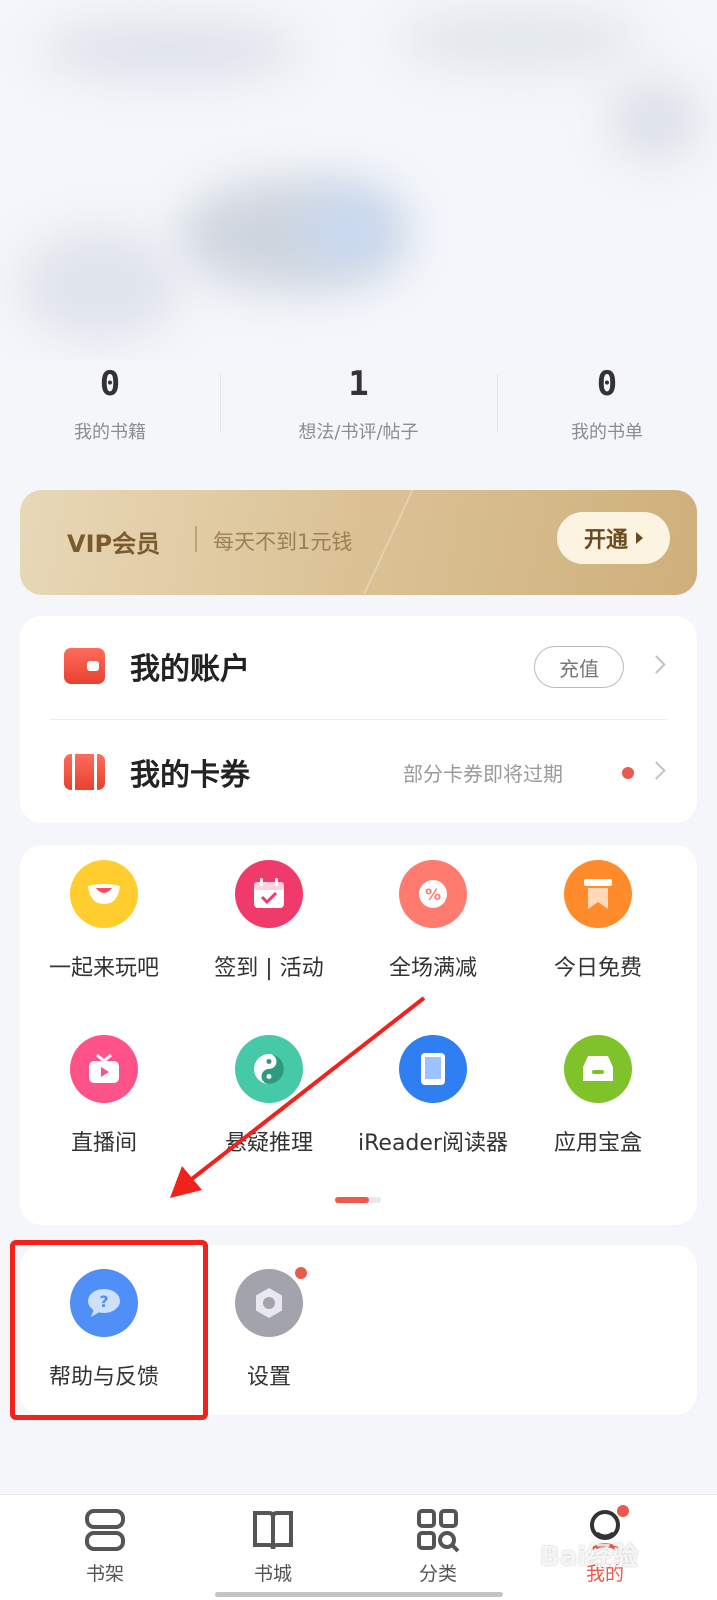 This screenshot has height=1600, width=717. Describe the element at coordinates (273, 1530) in the screenshot. I see `book-open-icon` at that location.